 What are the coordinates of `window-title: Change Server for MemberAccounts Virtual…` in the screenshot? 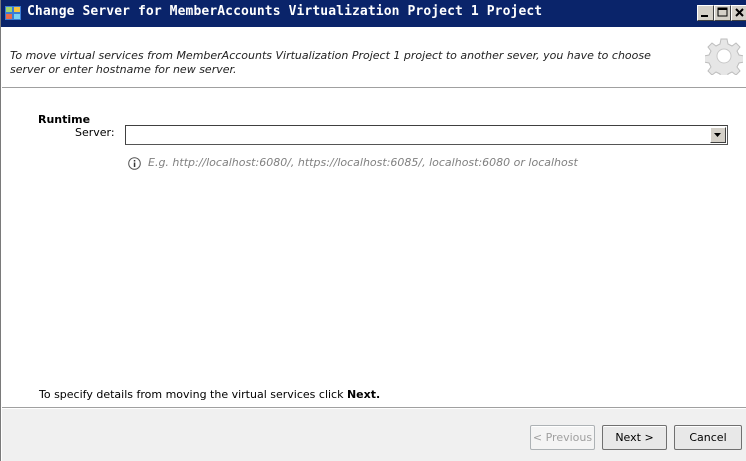 It's located at (285, 11).